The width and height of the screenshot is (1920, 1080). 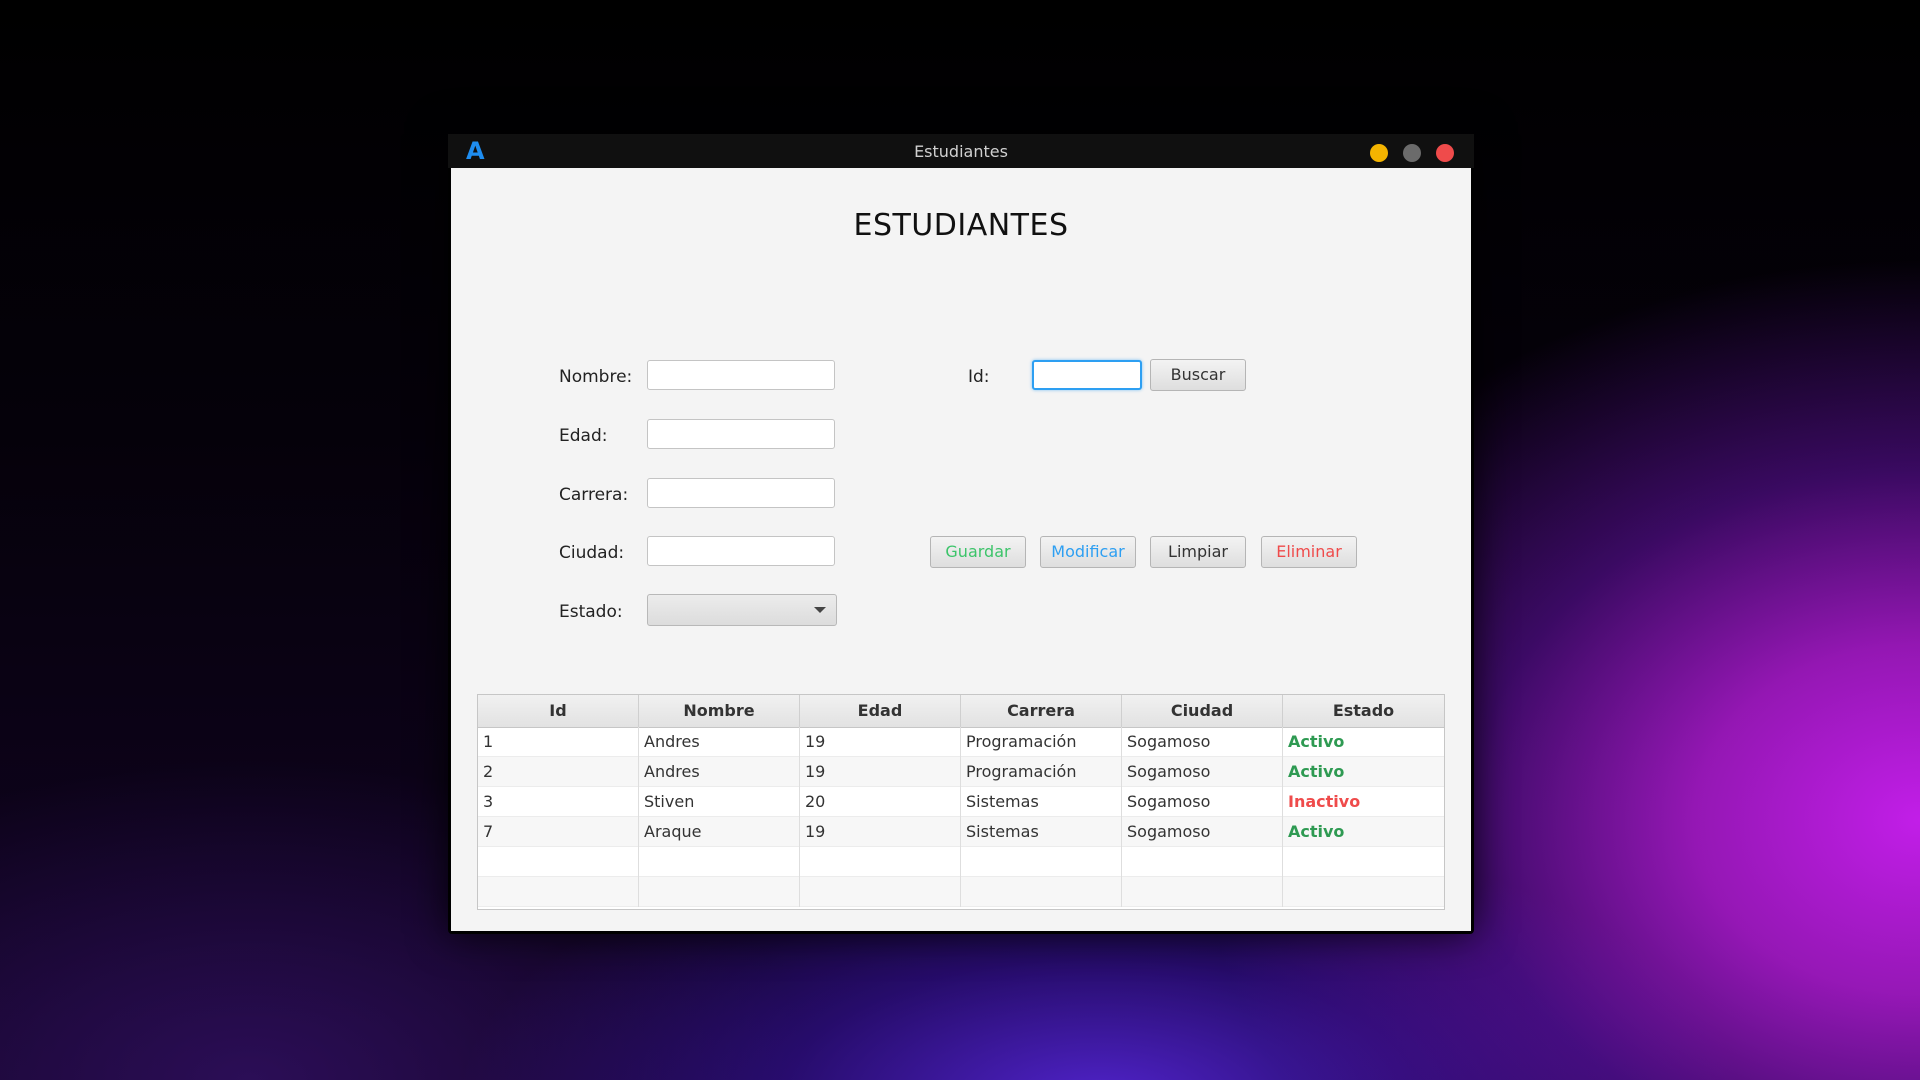 What do you see at coordinates (961, 225) in the screenshot?
I see `page-title: ESTUDIANTES` at bounding box center [961, 225].